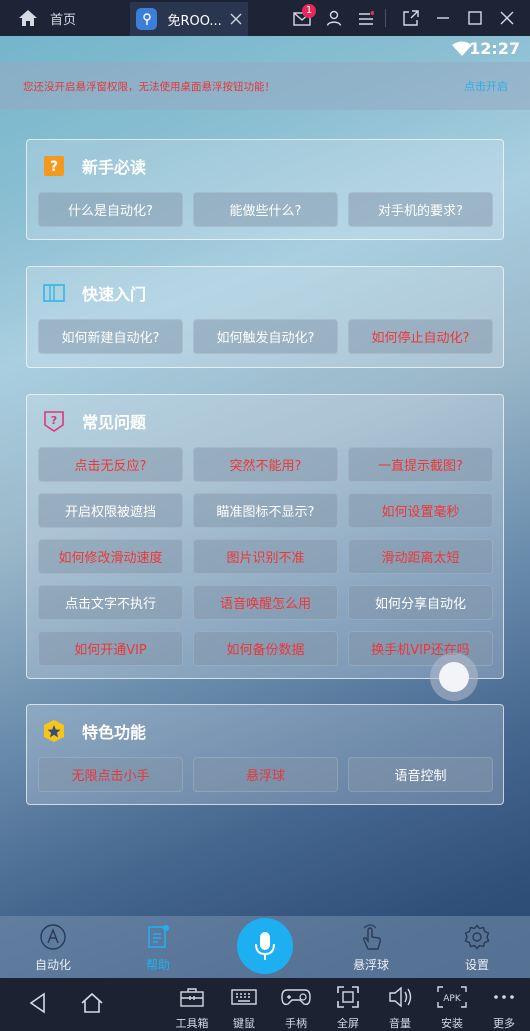 This screenshot has height=1031, width=530. What do you see at coordinates (504, 997) in the screenshot?
I see `more-dots-icon` at bounding box center [504, 997].